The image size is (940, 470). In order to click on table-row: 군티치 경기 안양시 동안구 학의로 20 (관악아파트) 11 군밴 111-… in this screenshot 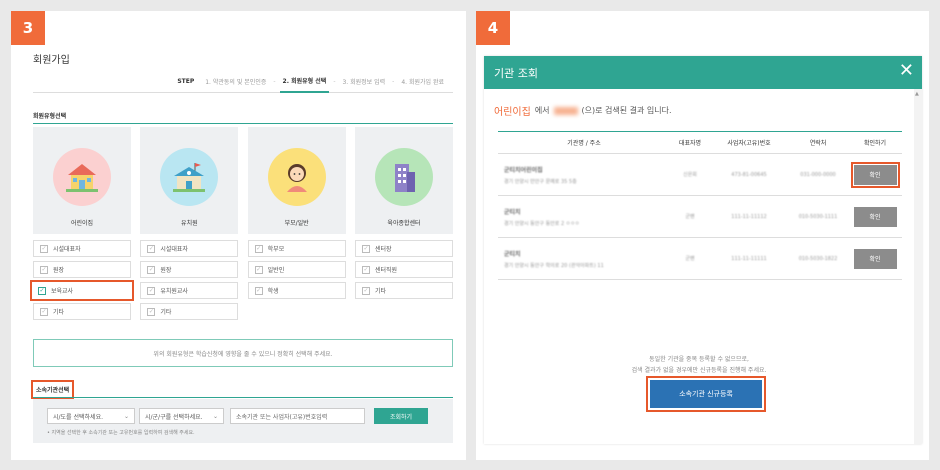, I will do `click(700, 259)`.